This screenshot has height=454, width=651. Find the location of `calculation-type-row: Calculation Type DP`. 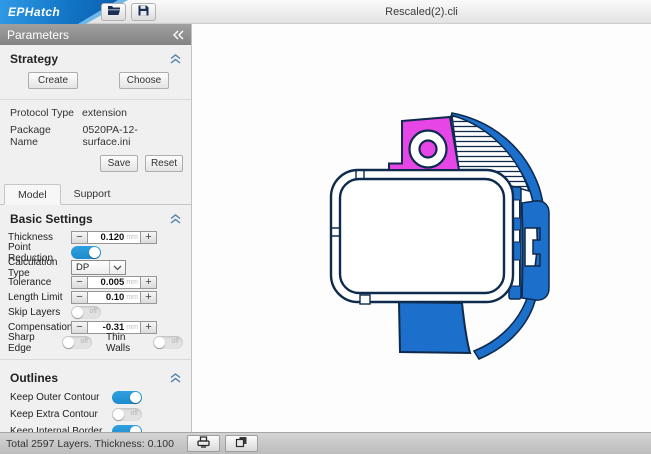

calculation-type-row: Calculation Type DP is located at coordinates (95, 268).